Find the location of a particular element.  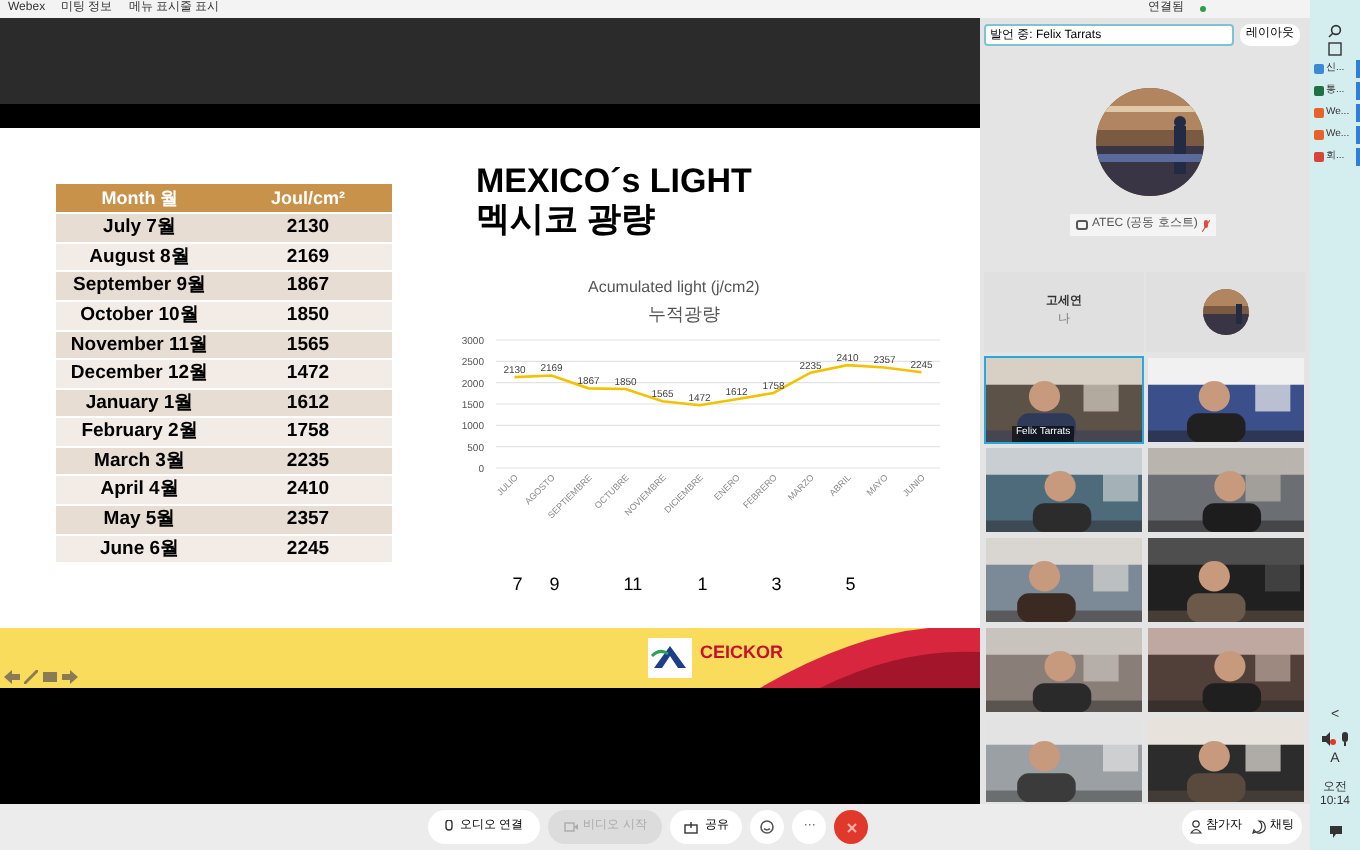

table-cell: 2410 is located at coordinates (308, 489).